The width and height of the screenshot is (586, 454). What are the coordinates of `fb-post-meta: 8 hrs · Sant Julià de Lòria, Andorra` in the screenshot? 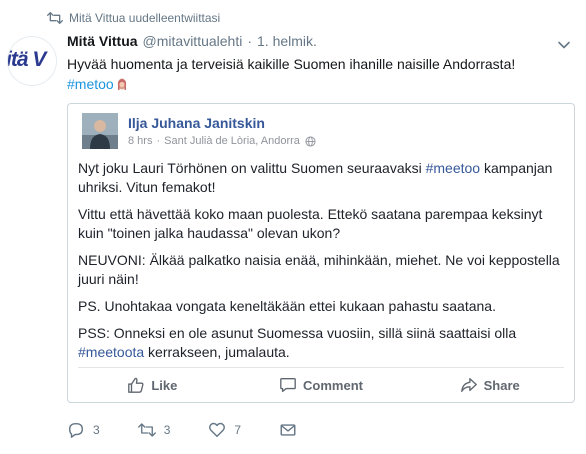 It's located at (222, 141).